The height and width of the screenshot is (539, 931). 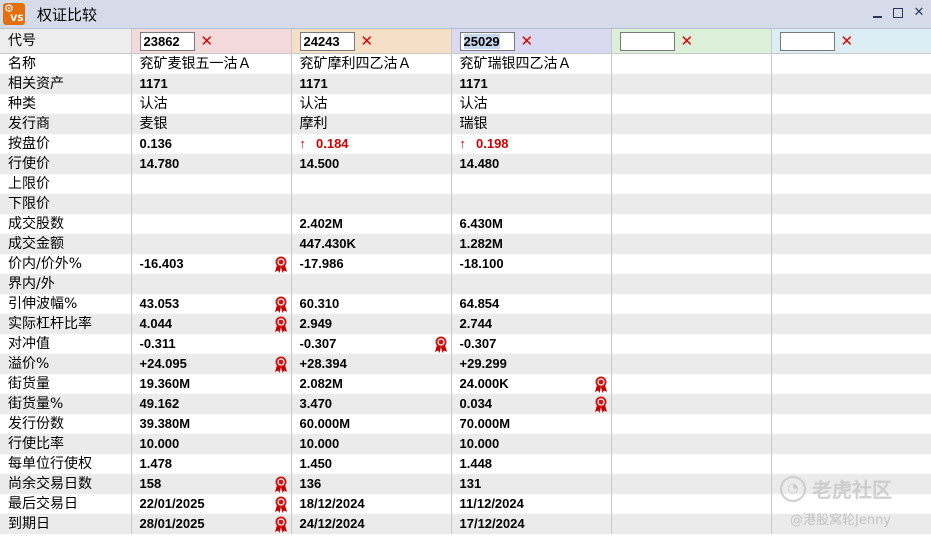 What do you see at coordinates (66, 504) in the screenshot?
I see `row-label: 最后交易日` at bounding box center [66, 504].